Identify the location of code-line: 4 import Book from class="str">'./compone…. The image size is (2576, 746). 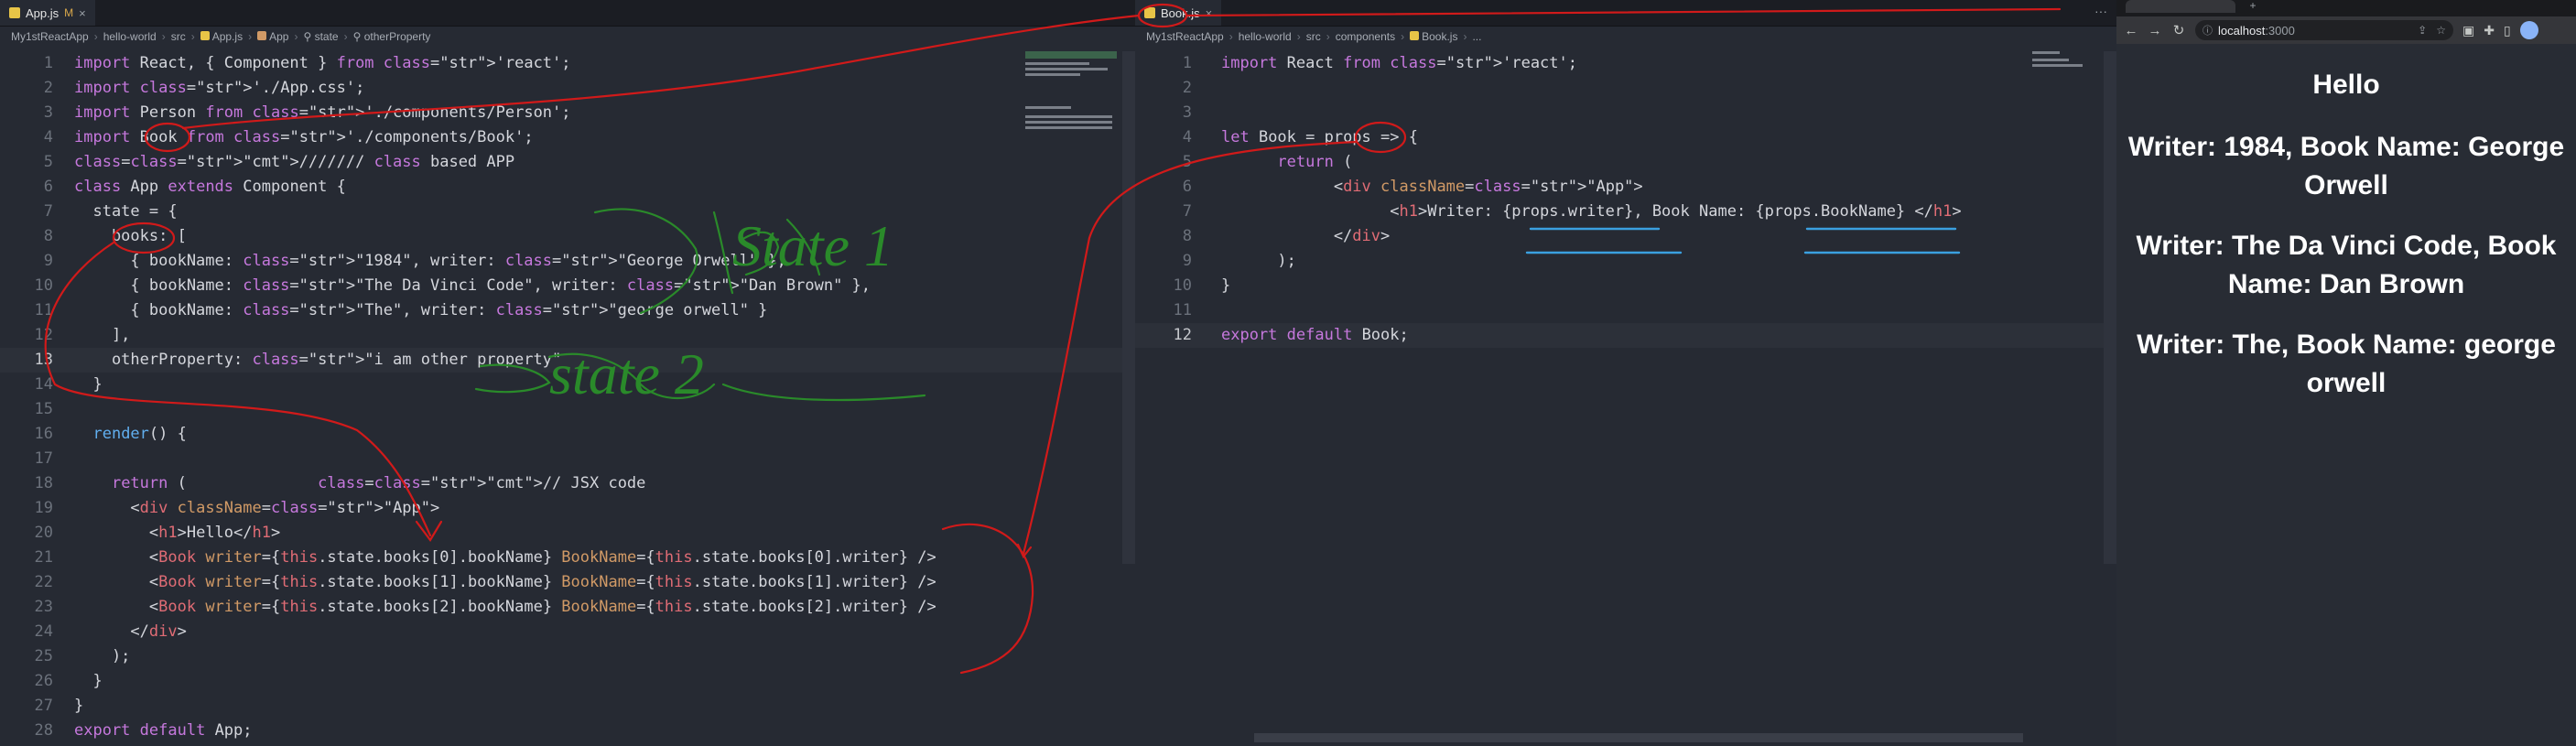
(568, 137).